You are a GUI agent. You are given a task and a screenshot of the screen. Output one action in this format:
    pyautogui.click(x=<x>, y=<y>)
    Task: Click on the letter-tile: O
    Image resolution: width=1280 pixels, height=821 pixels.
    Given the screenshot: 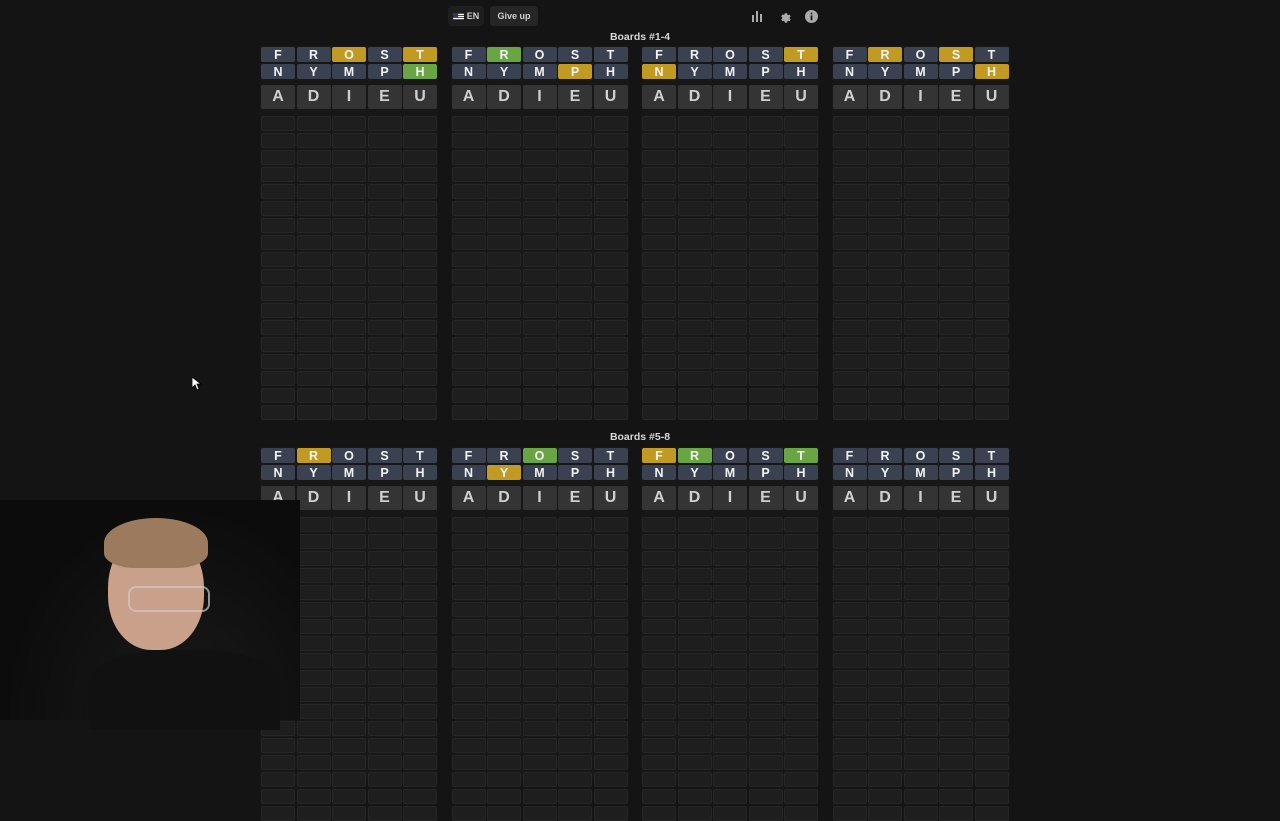 What is the action you would take?
    pyautogui.click(x=349, y=455)
    